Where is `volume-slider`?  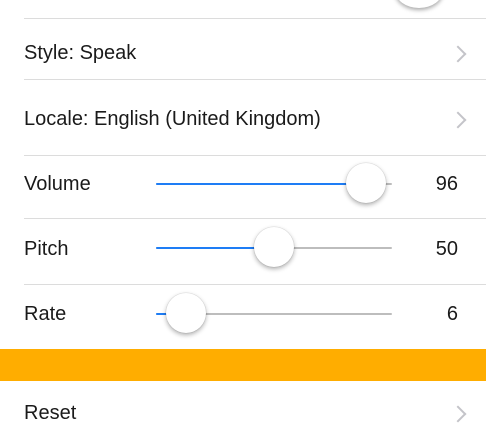
volume-slider is located at coordinates (274, 183).